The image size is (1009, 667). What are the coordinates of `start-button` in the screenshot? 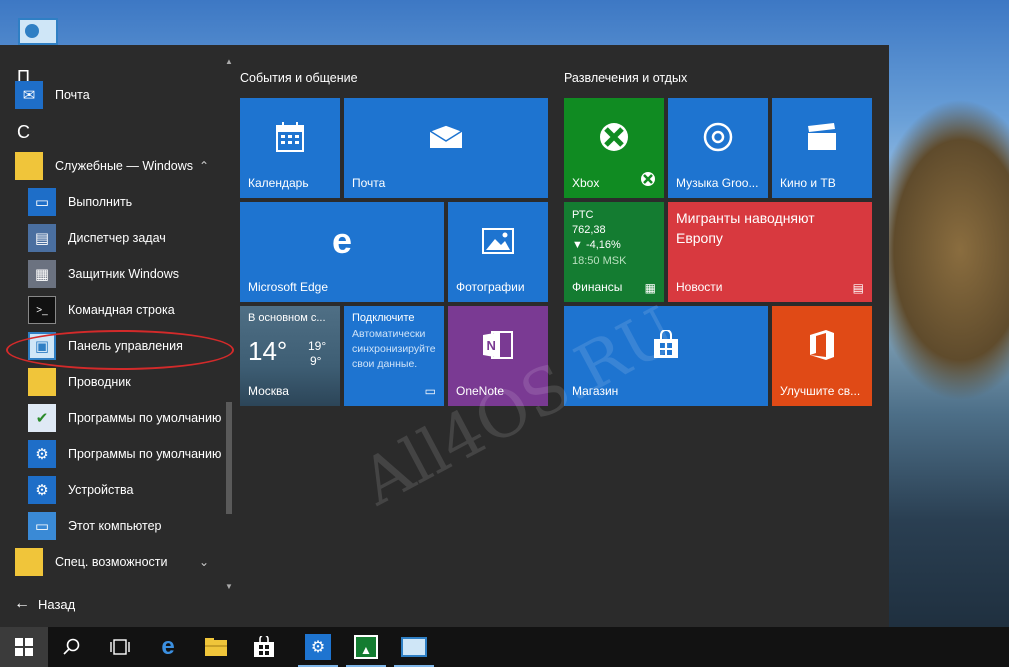 It's located at (24, 647).